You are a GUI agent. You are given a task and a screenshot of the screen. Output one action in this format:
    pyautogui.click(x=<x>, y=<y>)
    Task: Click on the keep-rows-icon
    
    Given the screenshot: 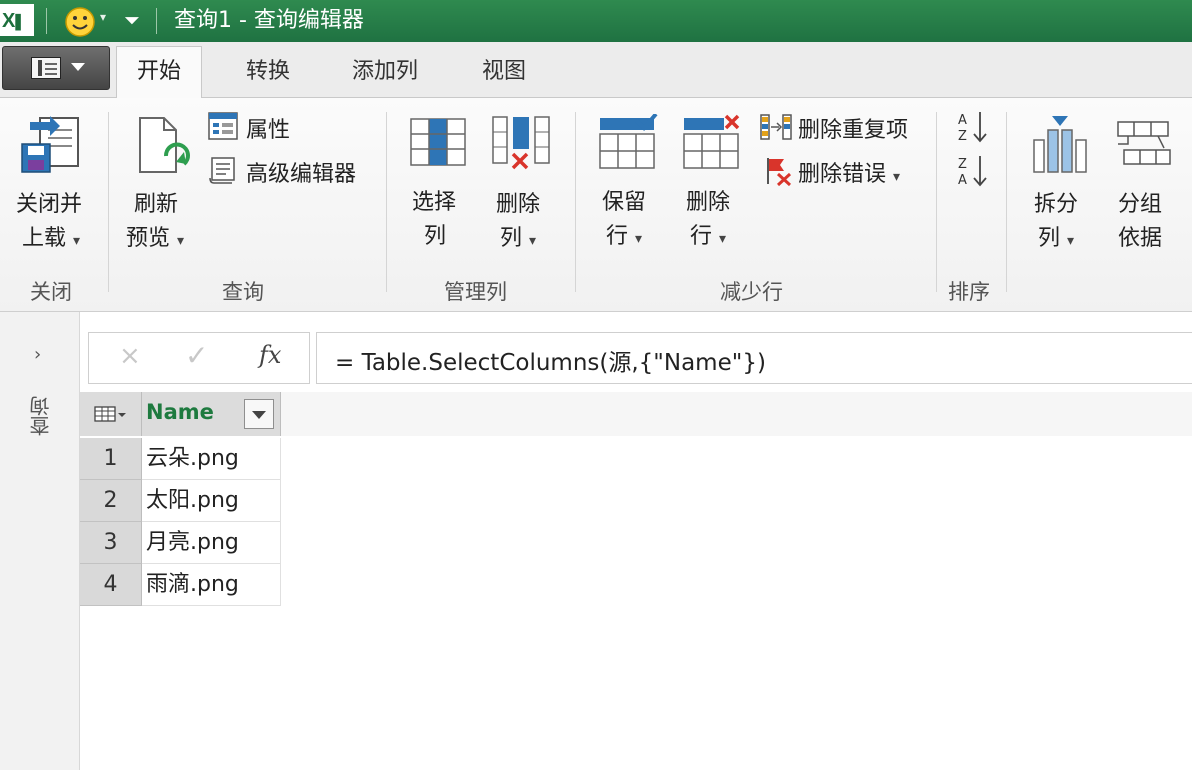 What is the action you would take?
    pyautogui.click(x=628, y=141)
    